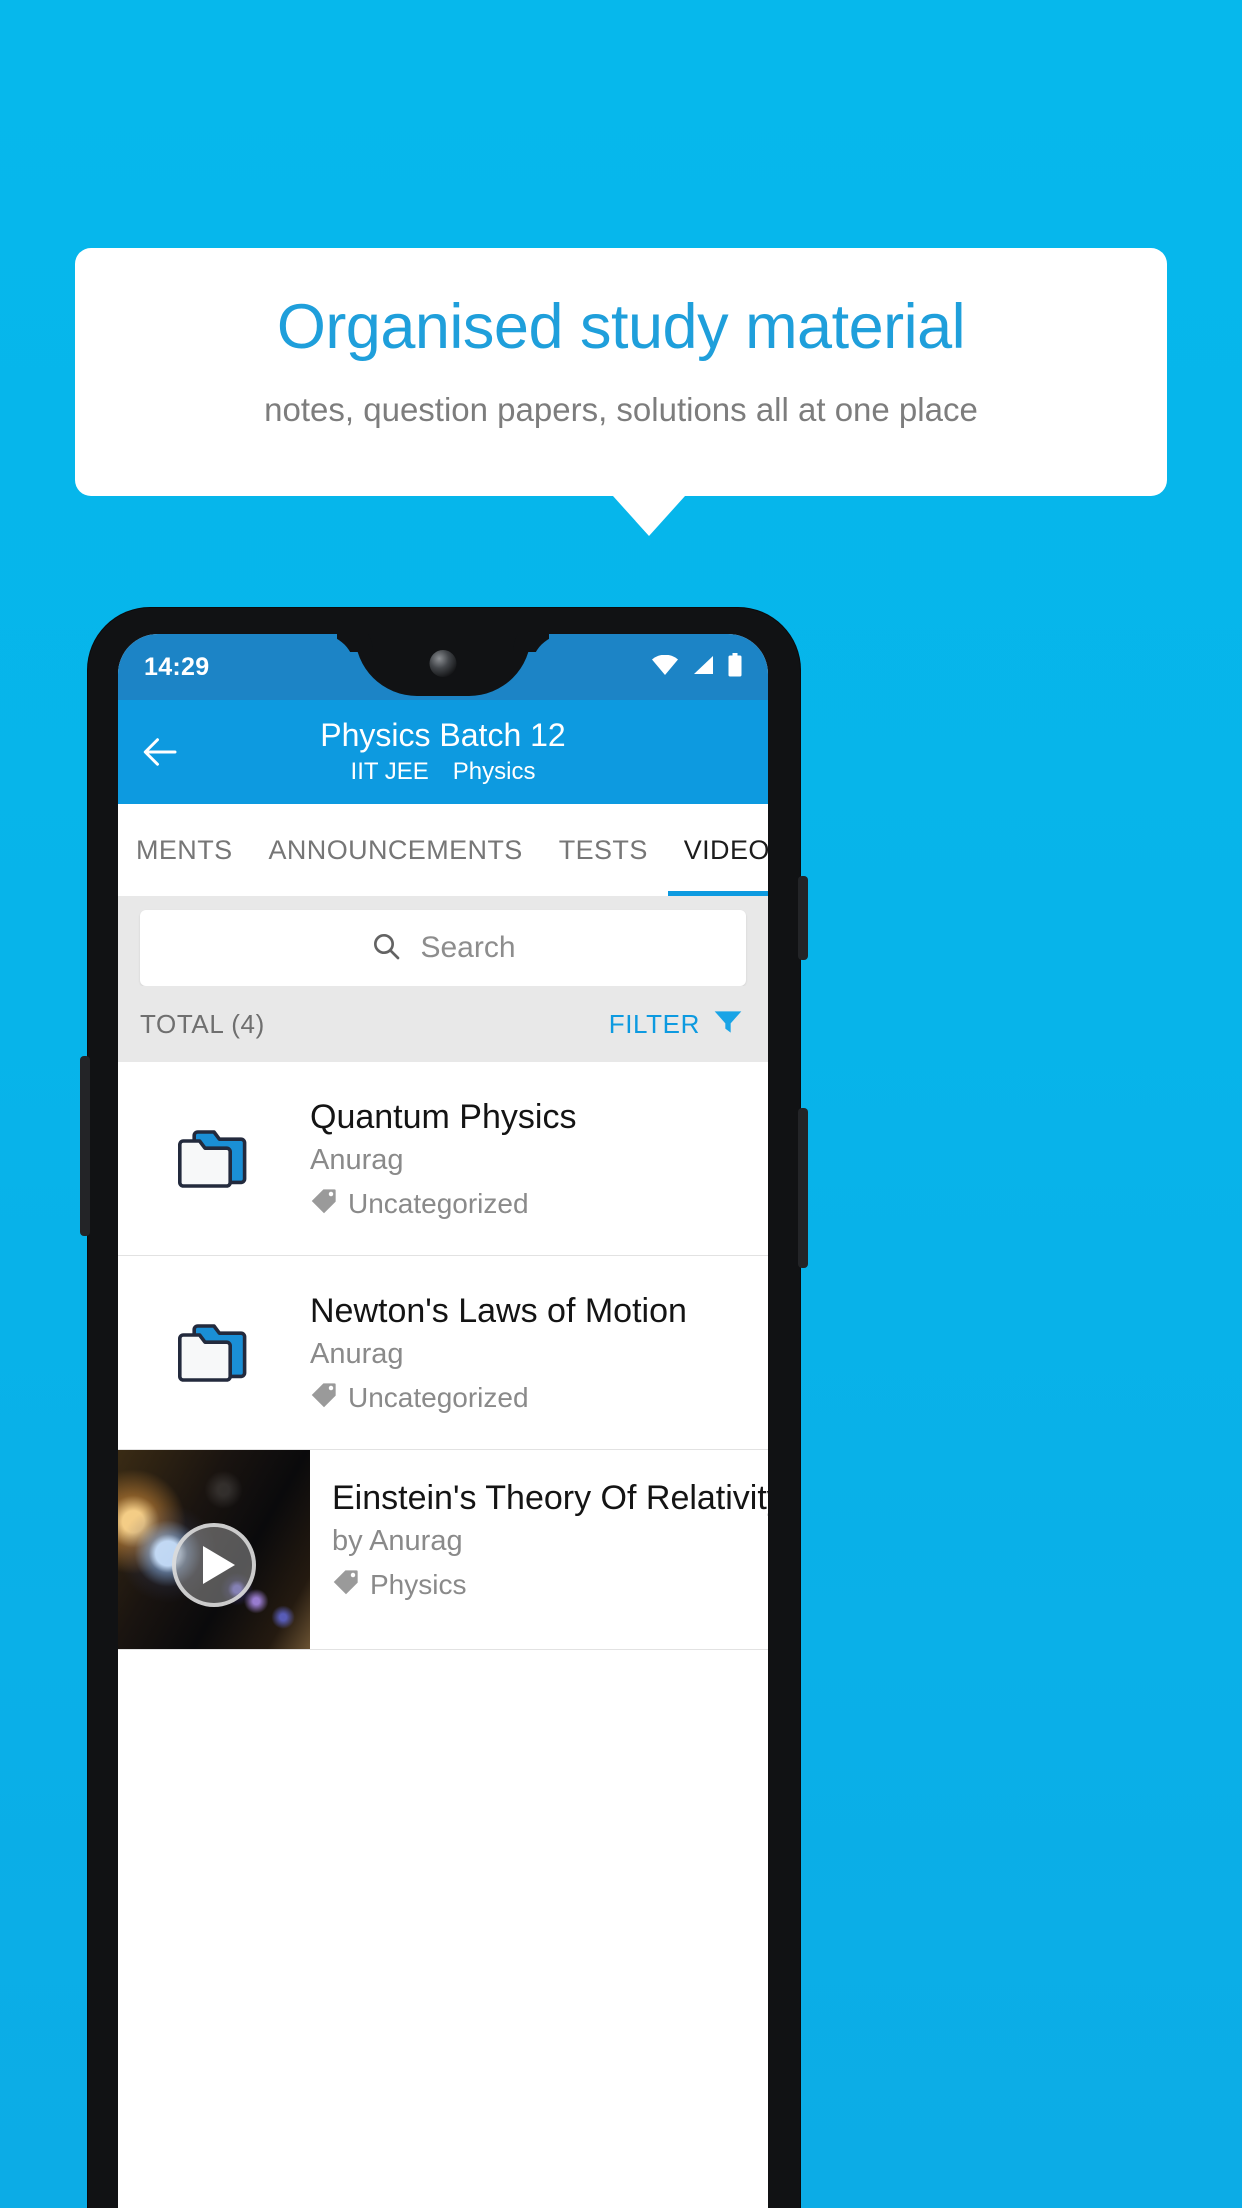 The width and height of the screenshot is (1242, 2208). What do you see at coordinates (717, 850) in the screenshot?
I see `tab-videos: VIDEOS` at bounding box center [717, 850].